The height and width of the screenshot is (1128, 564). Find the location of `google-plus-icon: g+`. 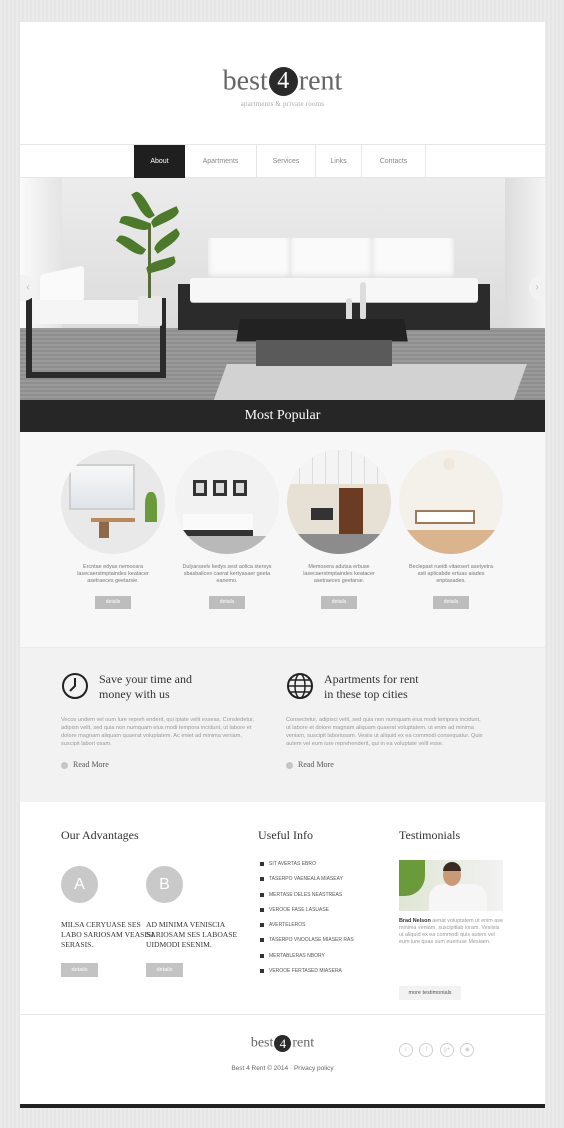

google-plus-icon: g+ is located at coordinates (446, 1050).